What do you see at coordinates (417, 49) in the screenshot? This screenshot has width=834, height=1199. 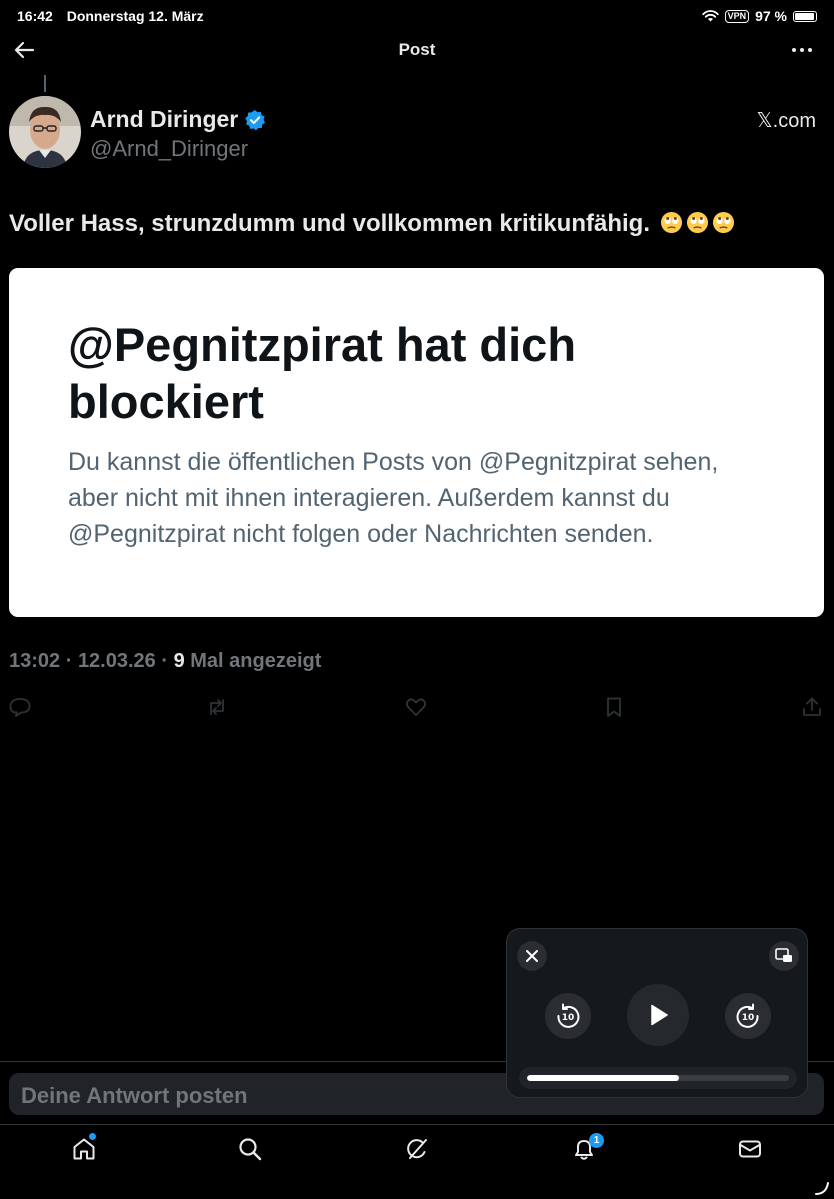 I see `page-title: Post` at bounding box center [417, 49].